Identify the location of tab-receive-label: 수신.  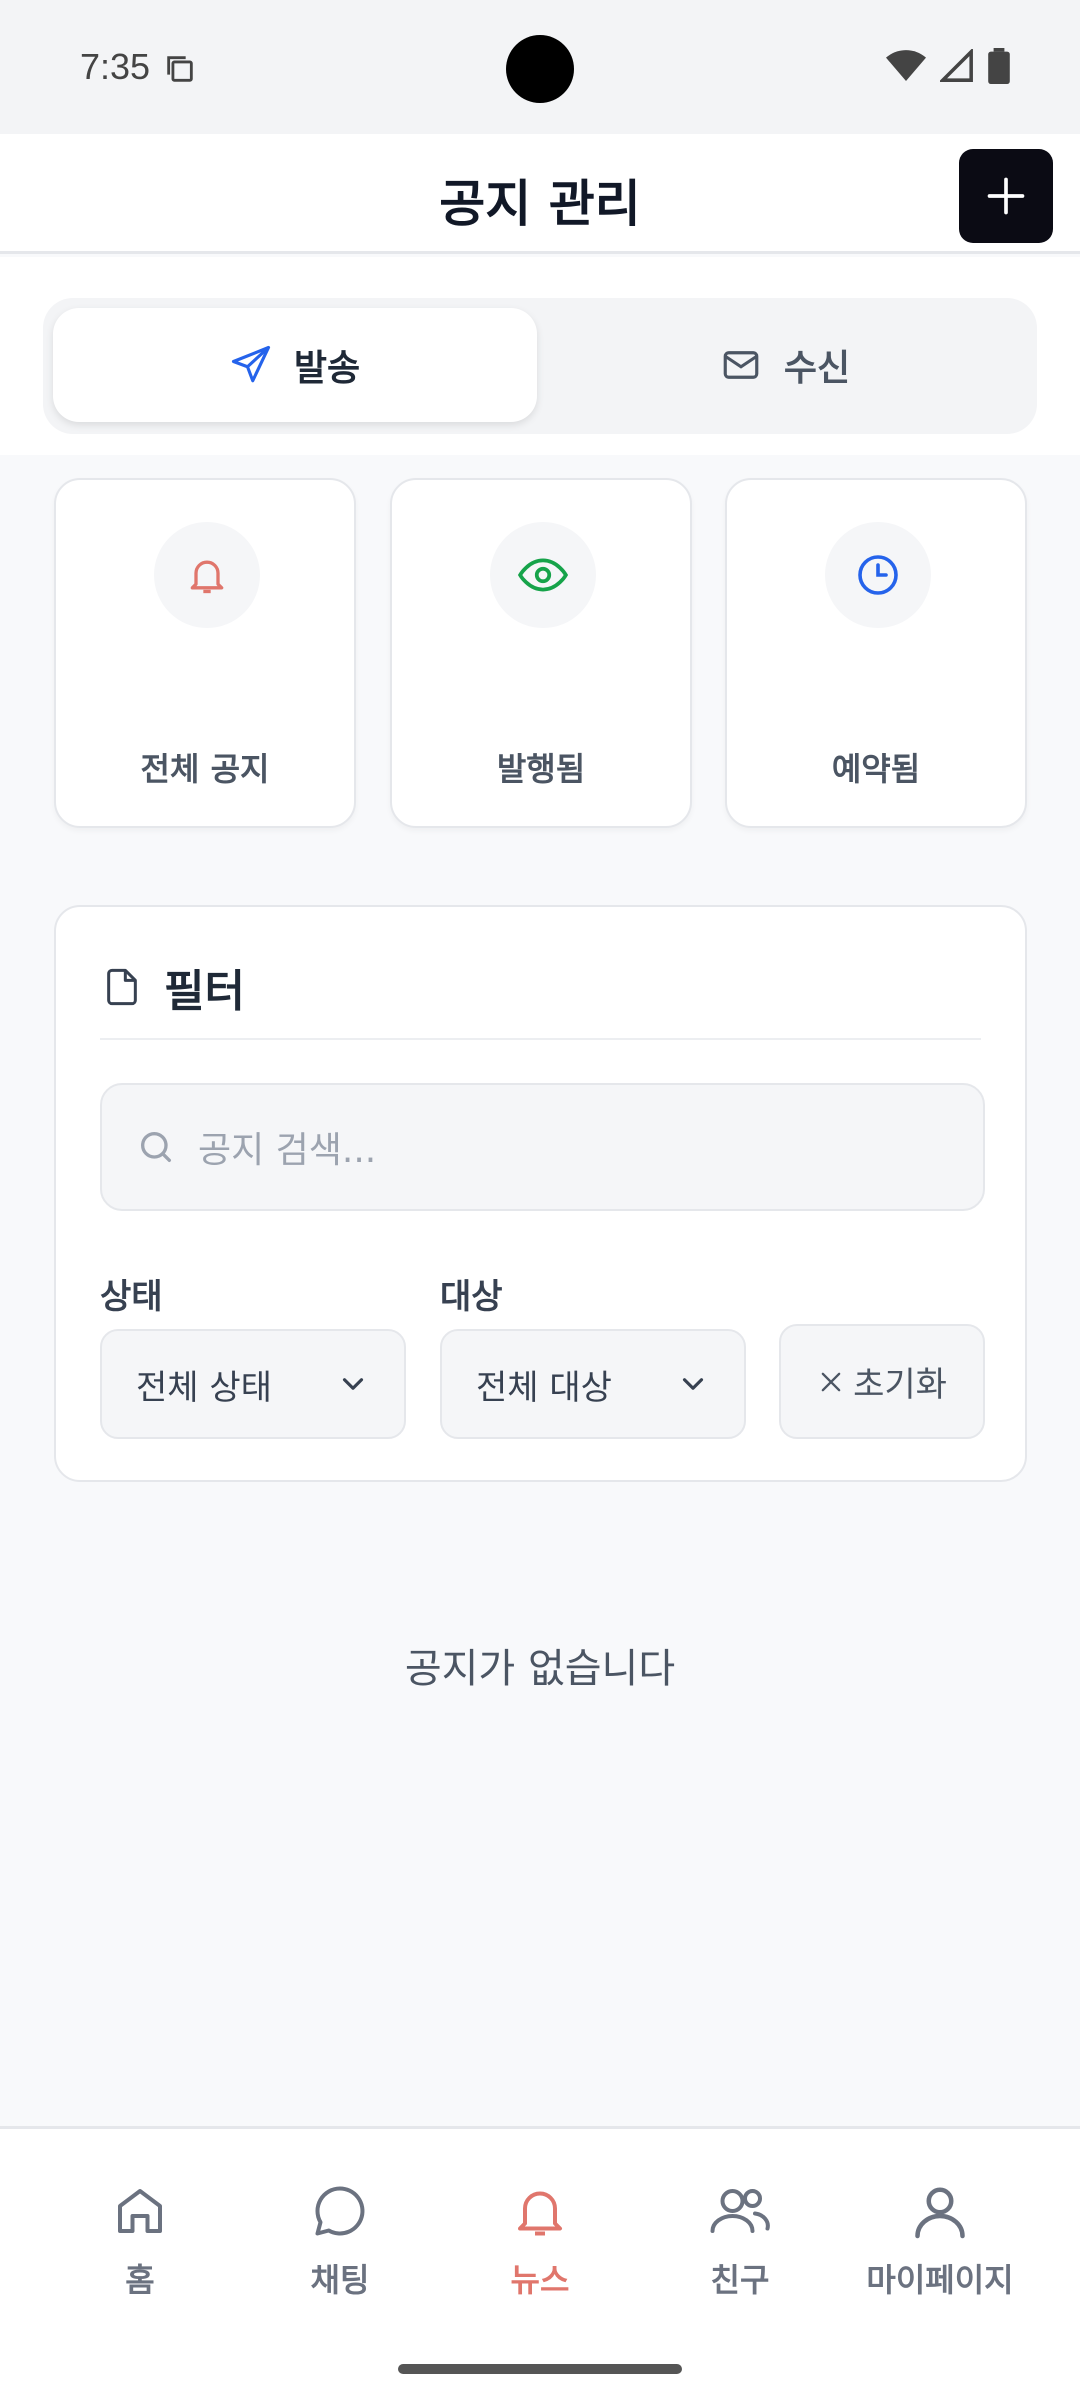
(817, 368).